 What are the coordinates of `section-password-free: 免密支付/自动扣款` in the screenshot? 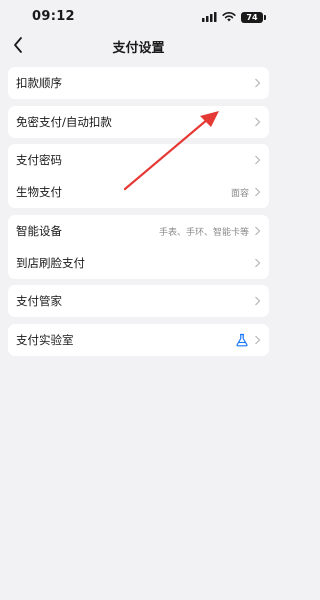 It's located at (138, 122).